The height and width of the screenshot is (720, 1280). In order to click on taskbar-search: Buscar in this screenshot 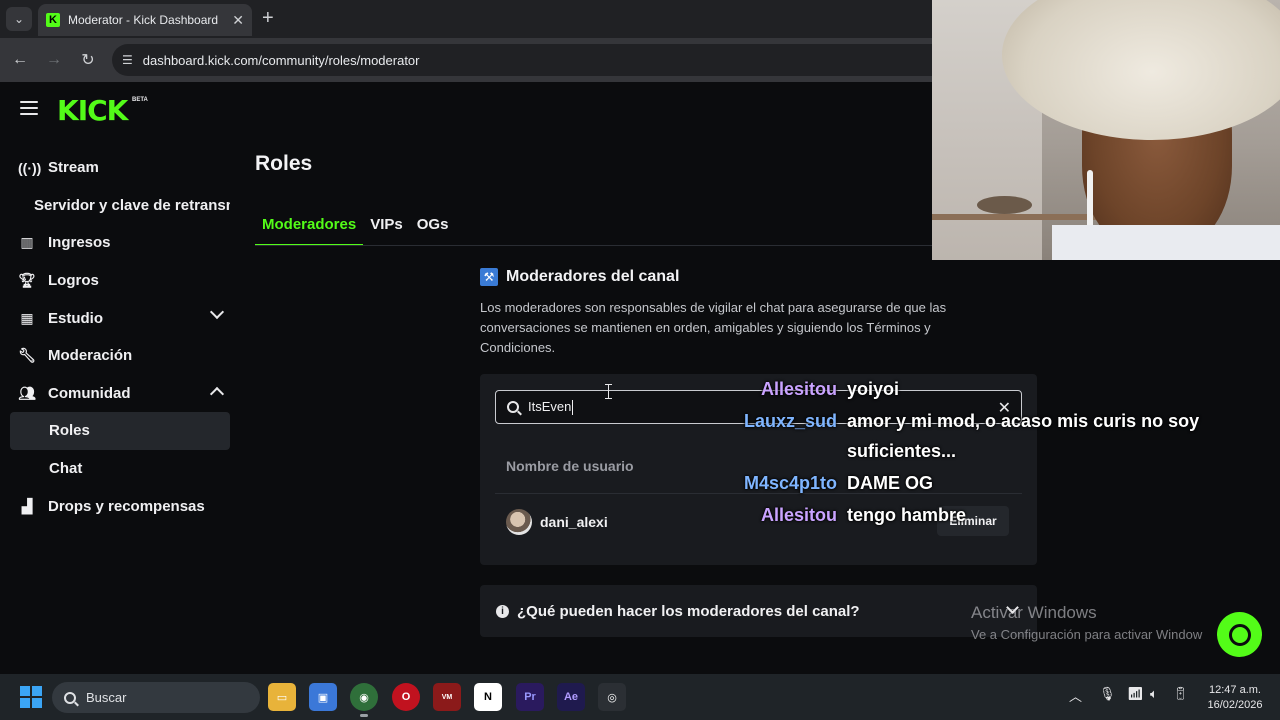, I will do `click(156, 697)`.